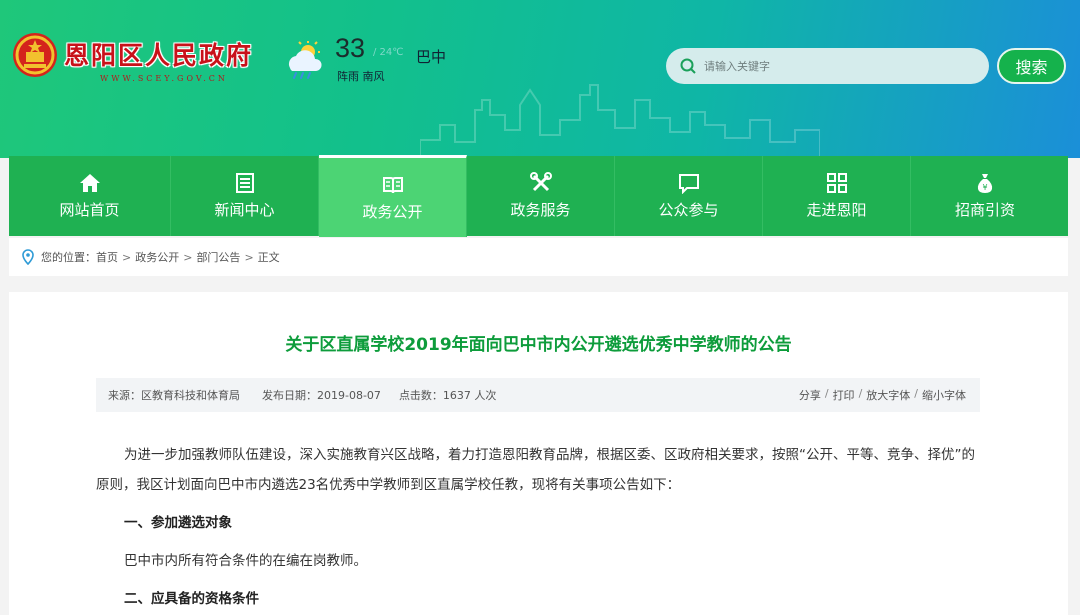 Image resolution: width=1080 pixels, height=615 pixels. What do you see at coordinates (844, 395) in the screenshot?
I see `print-link: 打印` at bounding box center [844, 395].